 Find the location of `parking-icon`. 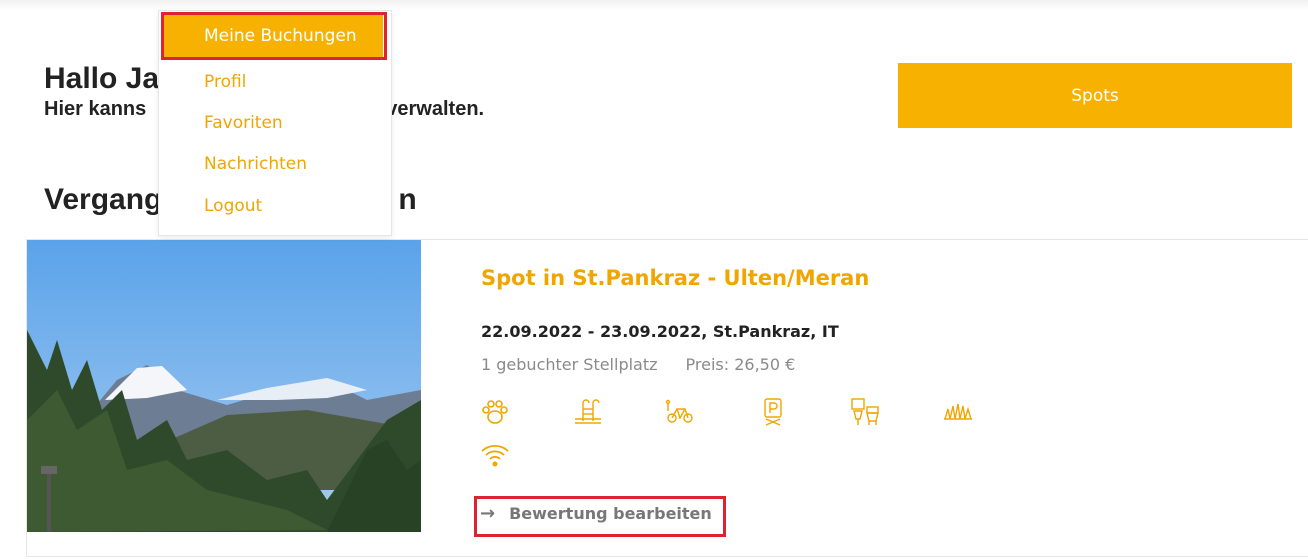

parking-icon is located at coordinates (773, 412).